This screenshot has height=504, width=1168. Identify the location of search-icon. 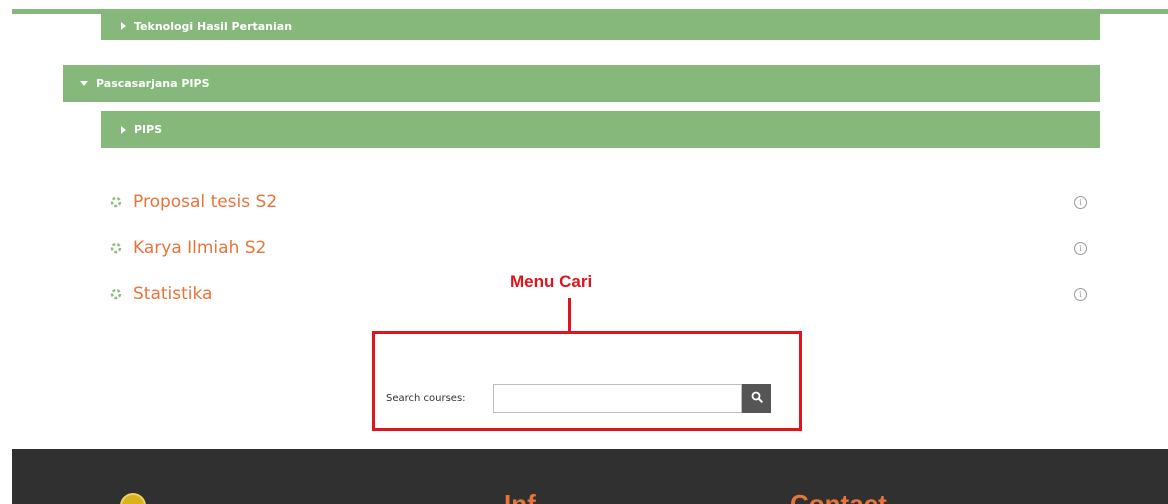
(757, 398).